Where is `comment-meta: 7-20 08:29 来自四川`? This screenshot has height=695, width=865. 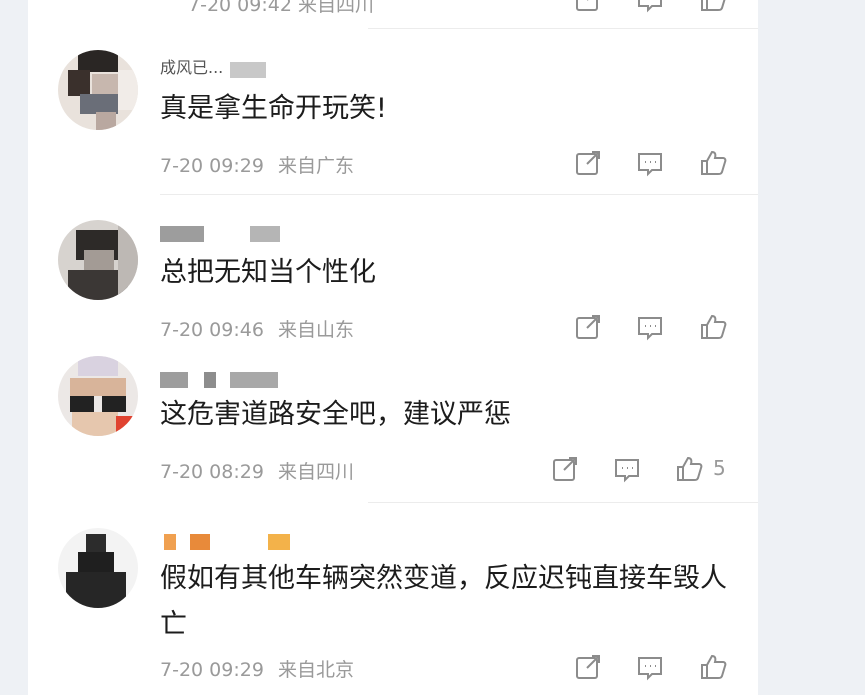 comment-meta: 7-20 08:29 来自四川 is located at coordinates (261, 470).